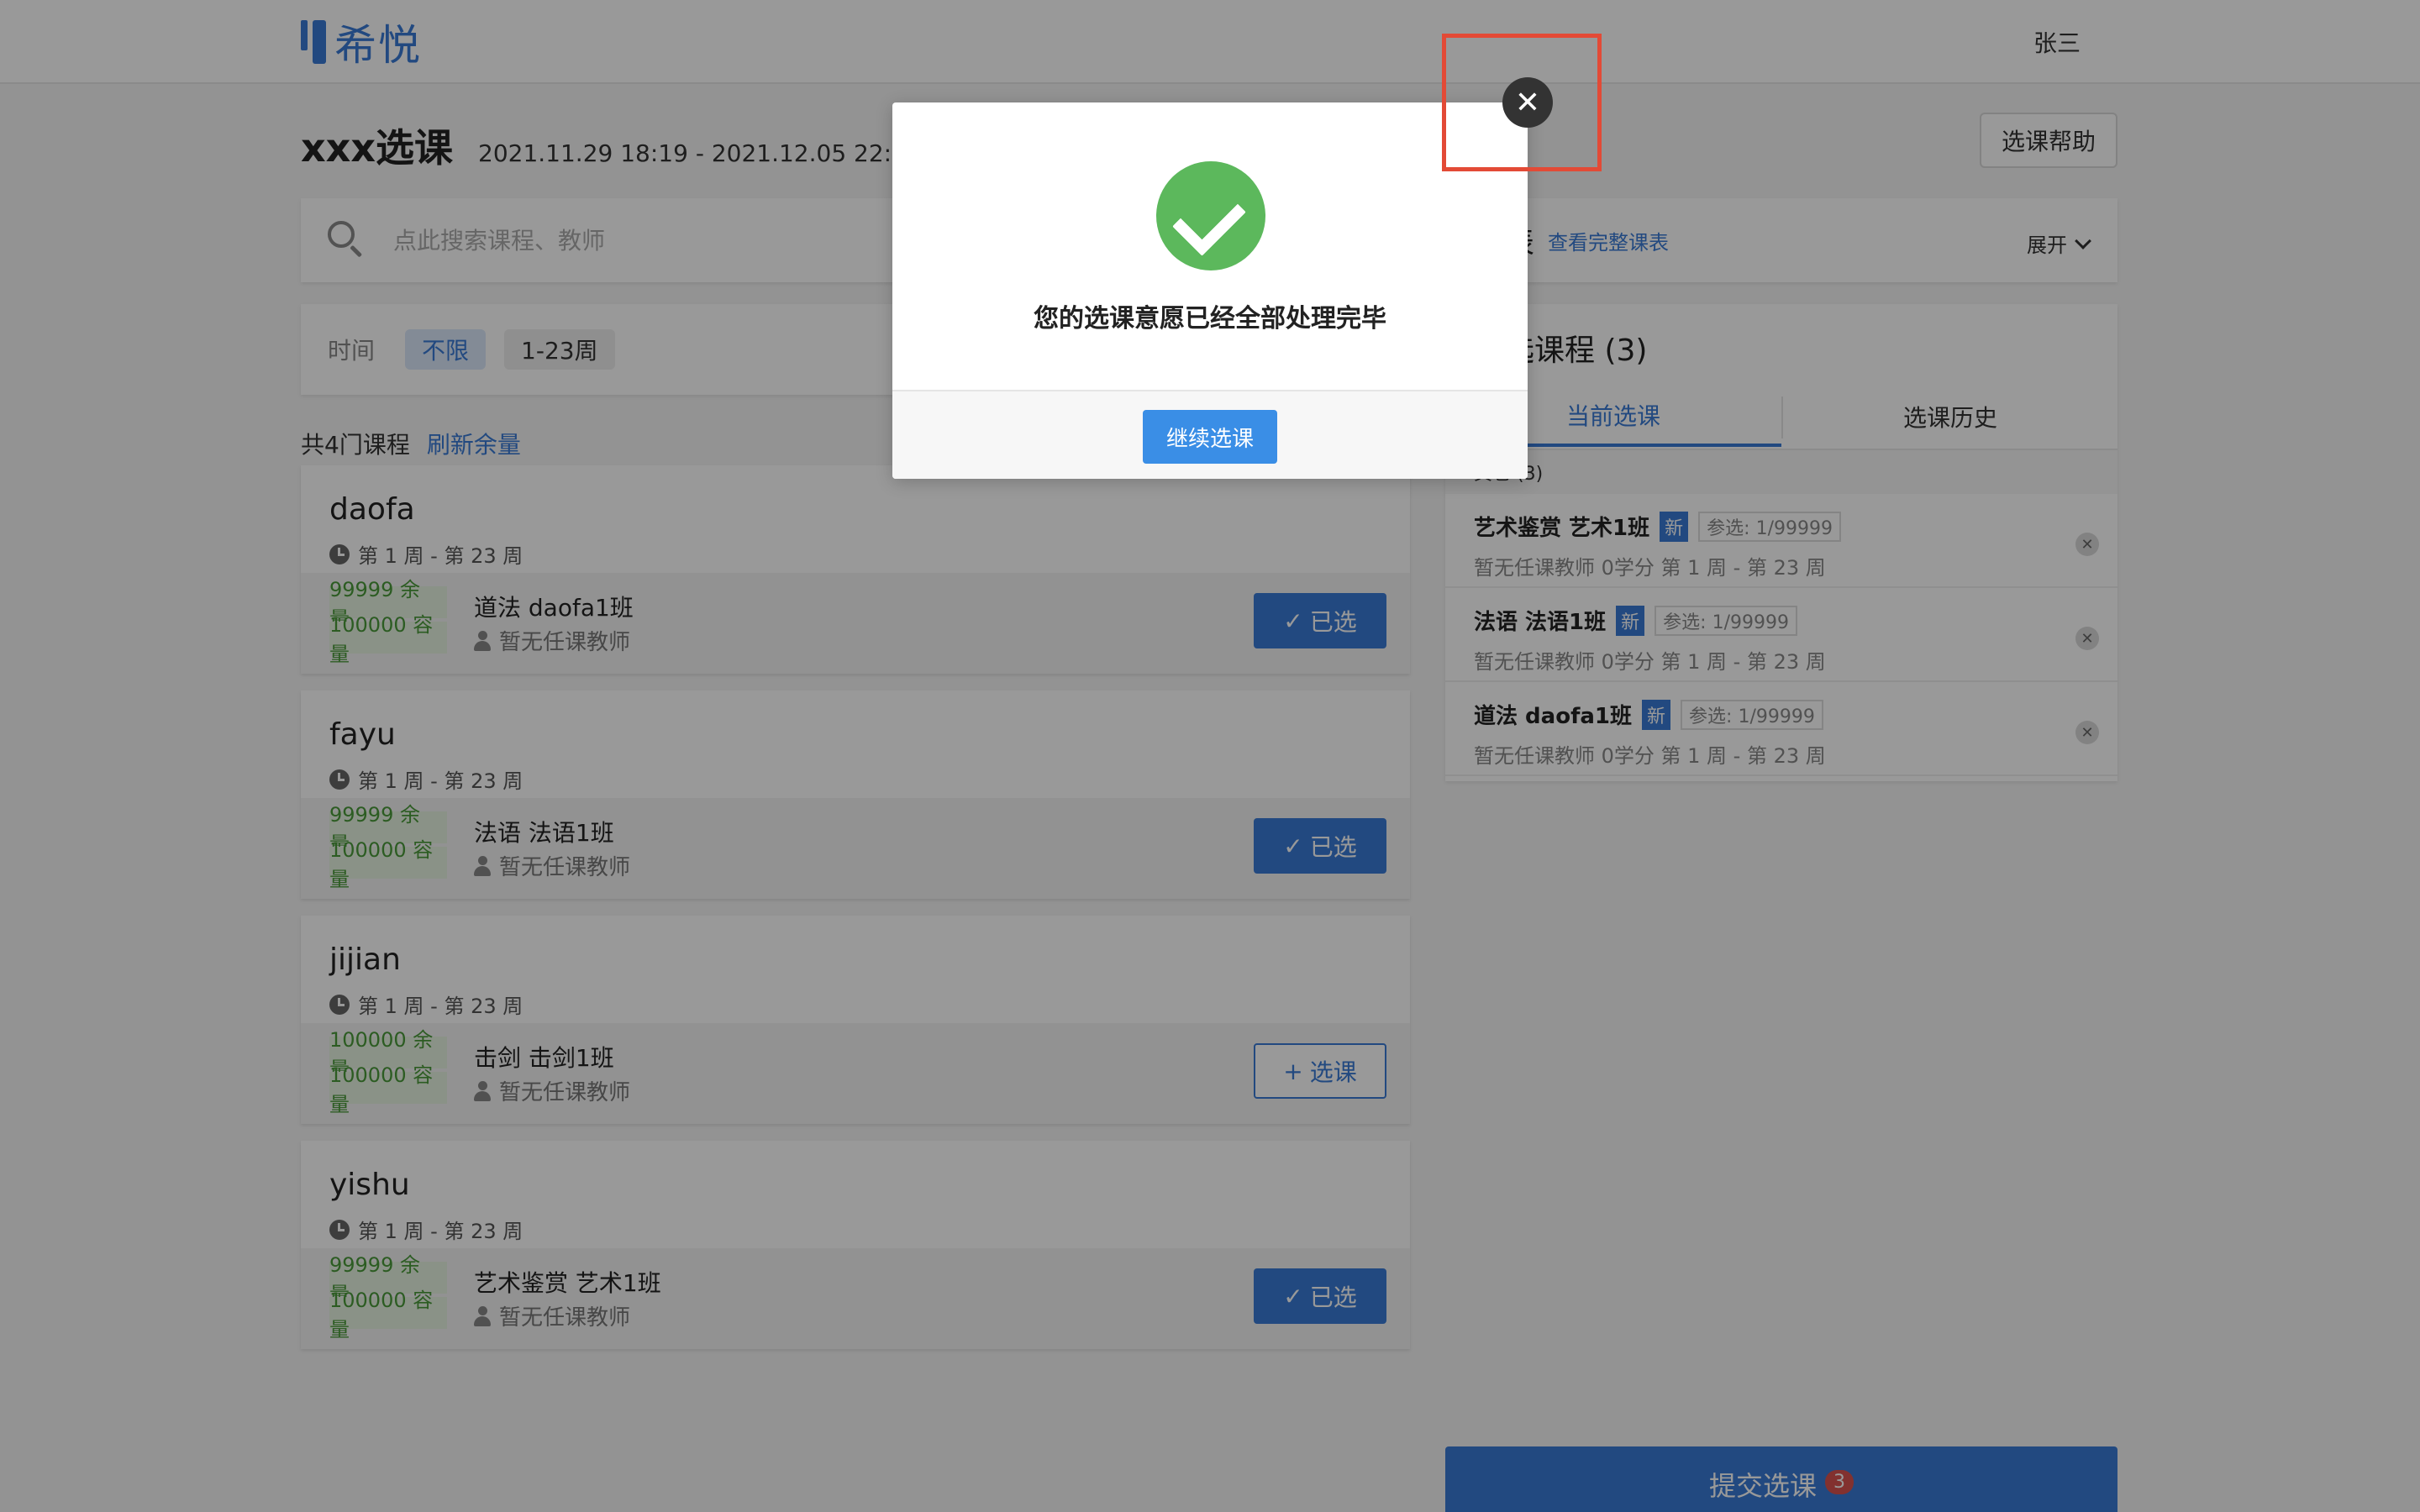  Describe the element at coordinates (1210, 318) in the screenshot. I see `dialog-message: 您的选课意愿已经全部处理完毕` at that location.